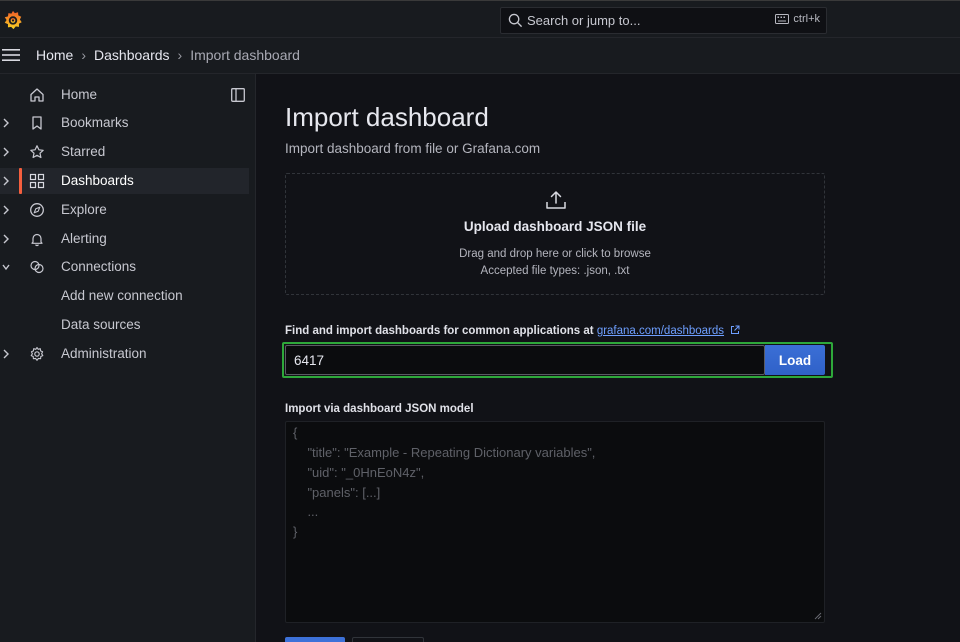 The width and height of the screenshot is (960, 642). Describe the element at coordinates (37, 267) in the screenshot. I see `connections-icon` at that location.